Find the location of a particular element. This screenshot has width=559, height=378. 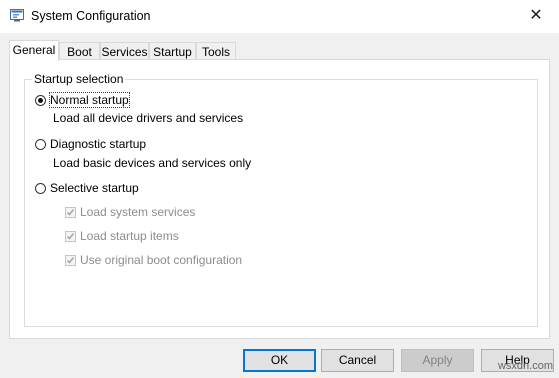

tab-tools: Tools is located at coordinates (216, 51).